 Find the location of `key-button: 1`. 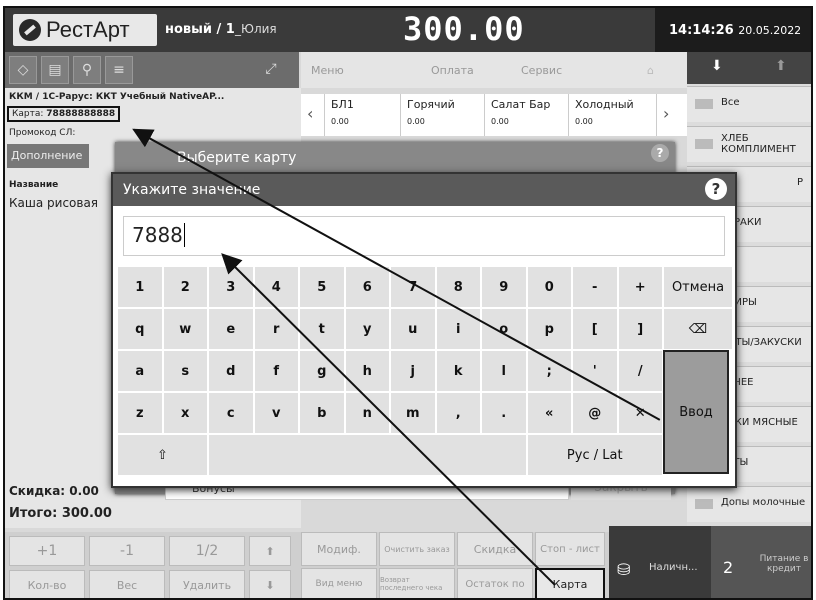

key-button: 1 is located at coordinates (140, 287).